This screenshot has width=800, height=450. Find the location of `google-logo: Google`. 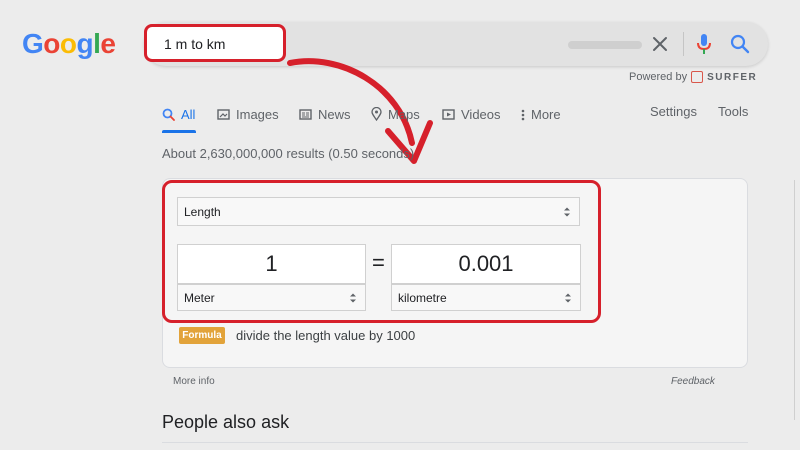

google-logo: Google is located at coordinates (69, 44).